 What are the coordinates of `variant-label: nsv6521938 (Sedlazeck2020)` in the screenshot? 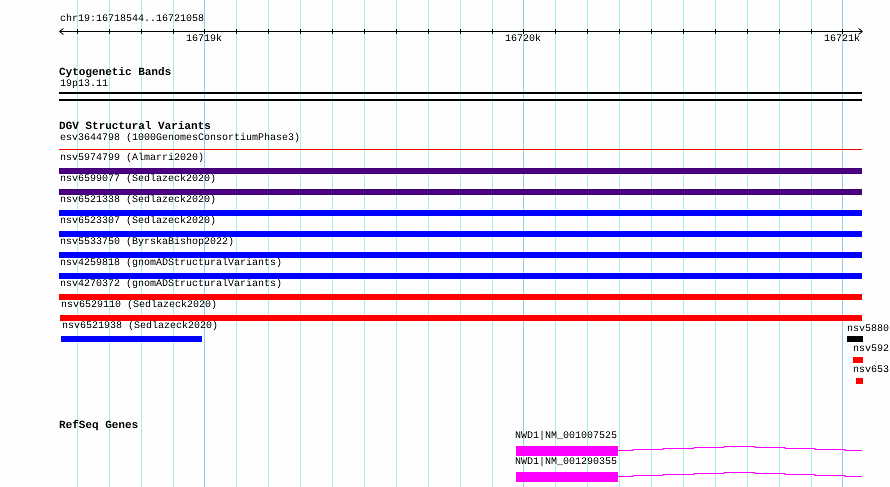 It's located at (140, 327).